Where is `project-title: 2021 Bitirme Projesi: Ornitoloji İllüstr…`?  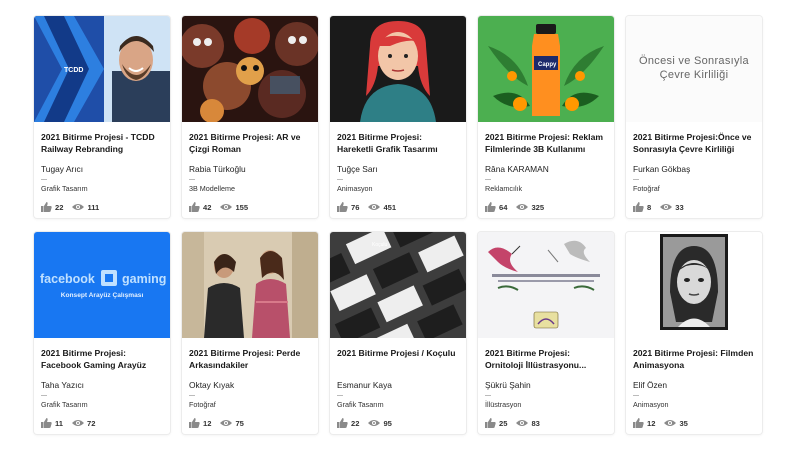
project-title: 2021 Bitirme Projesi: Ornitoloji İllüstr… is located at coordinates (546, 359).